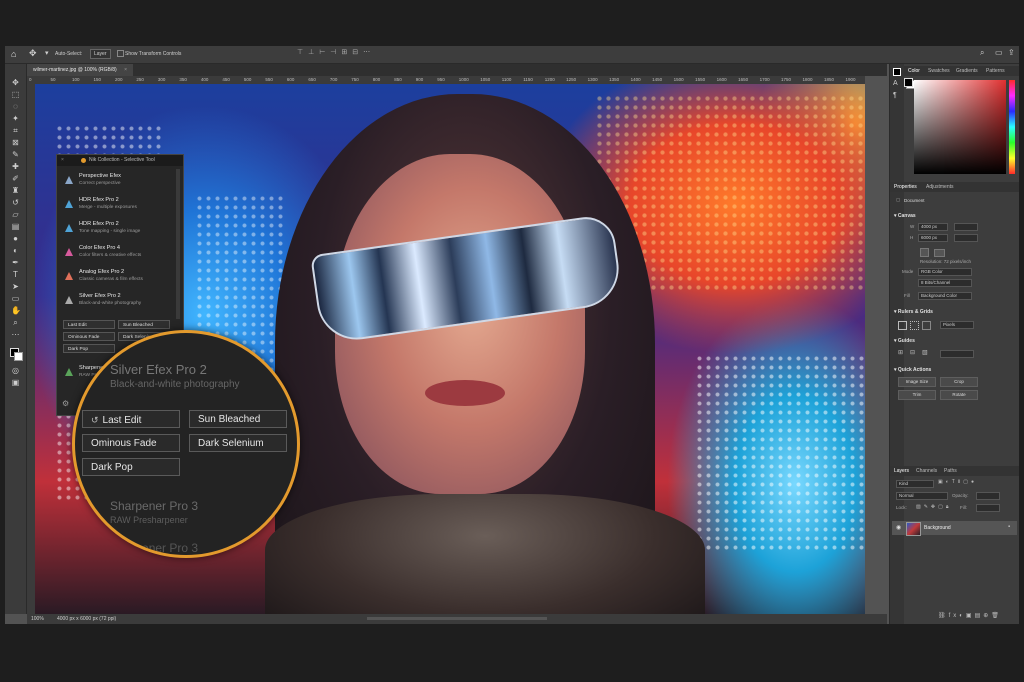 This screenshot has width=1024, height=682. What do you see at coordinates (15, 382) in the screenshot?
I see `screen-mode-icon: ▣` at bounding box center [15, 382].